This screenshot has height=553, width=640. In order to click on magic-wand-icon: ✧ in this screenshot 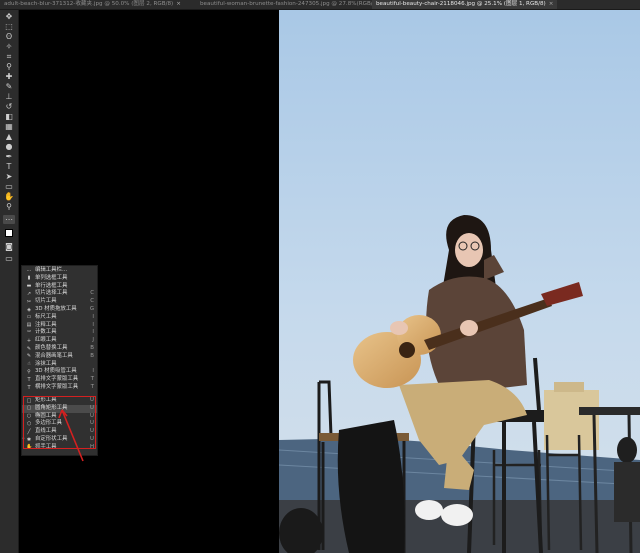, I will do `click(9, 46)`.